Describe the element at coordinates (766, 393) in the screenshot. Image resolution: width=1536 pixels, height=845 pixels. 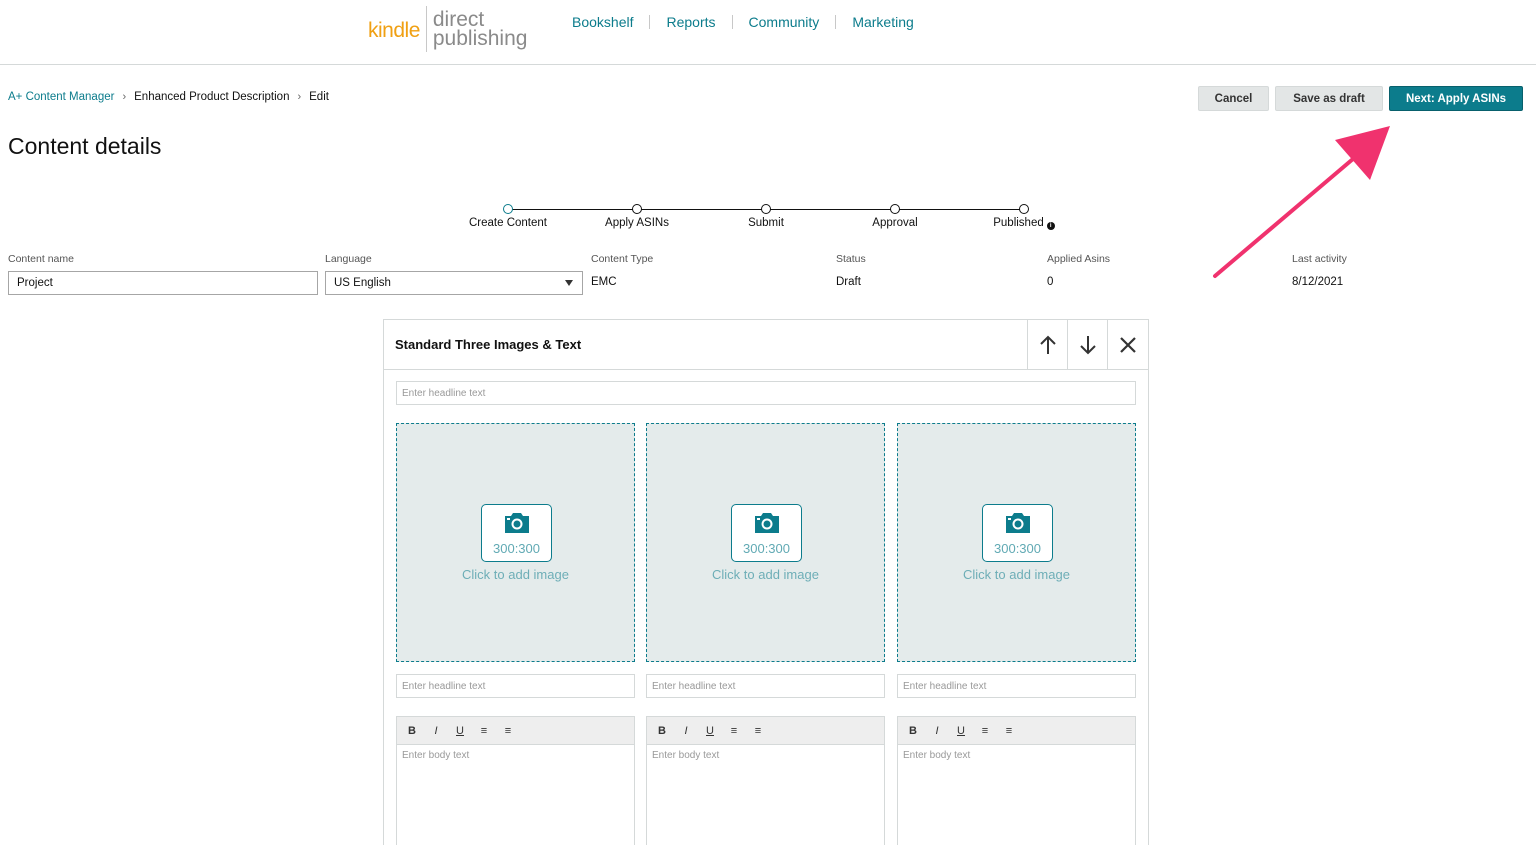
I see `module-headline-input: Enter headline text` at that location.